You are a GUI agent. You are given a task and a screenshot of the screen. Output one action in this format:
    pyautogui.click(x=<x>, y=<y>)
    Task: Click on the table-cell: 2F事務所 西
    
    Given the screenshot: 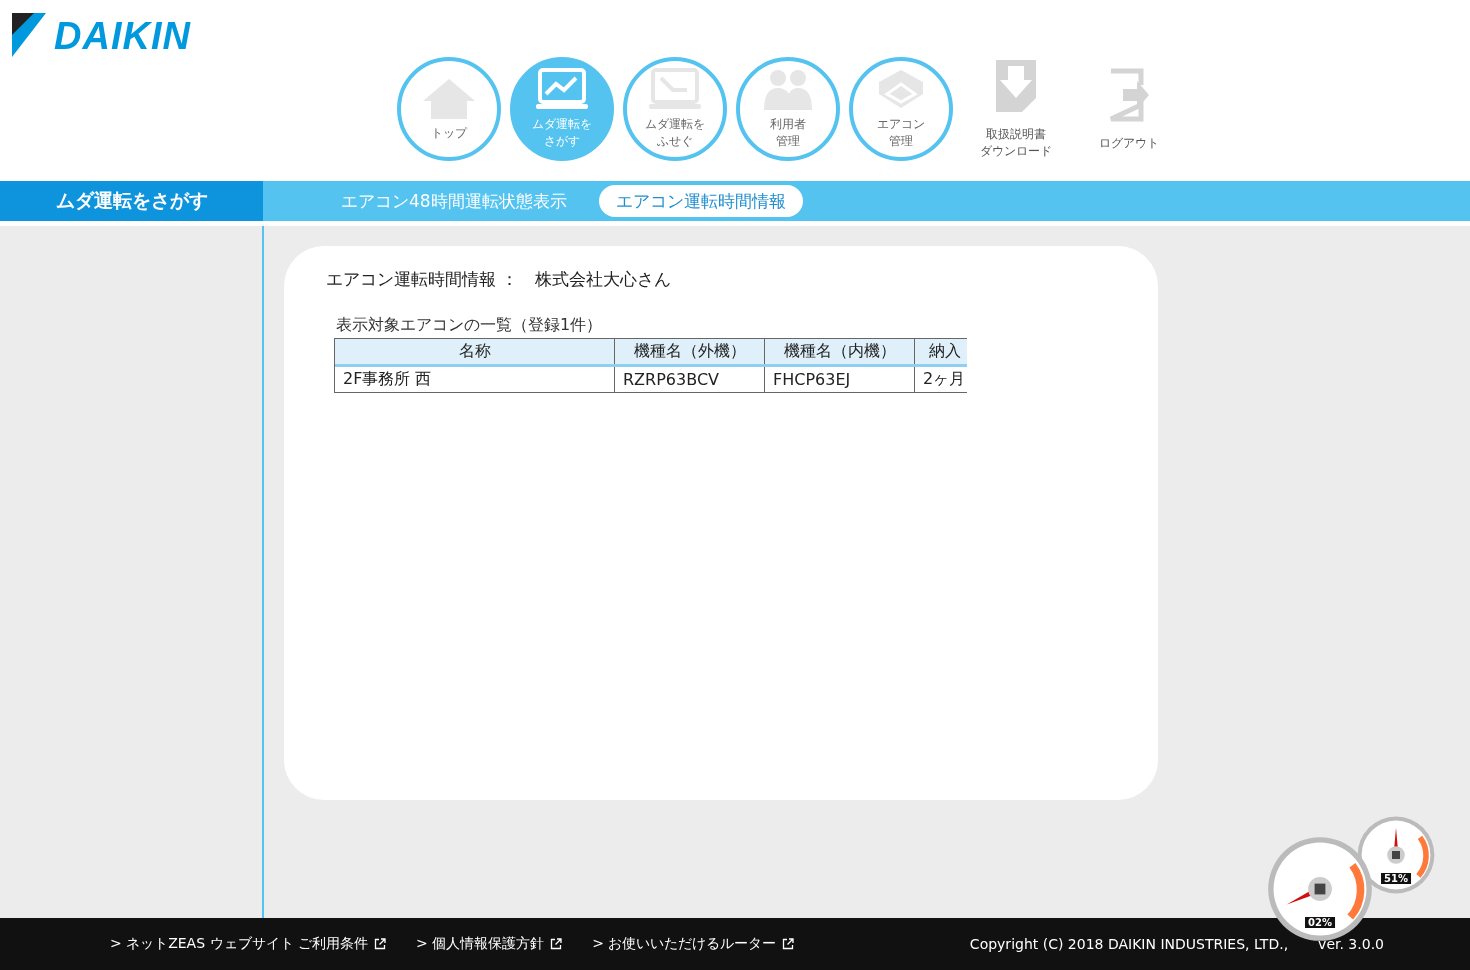 What is the action you would take?
    pyautogui.click(x=475, y=379)
    